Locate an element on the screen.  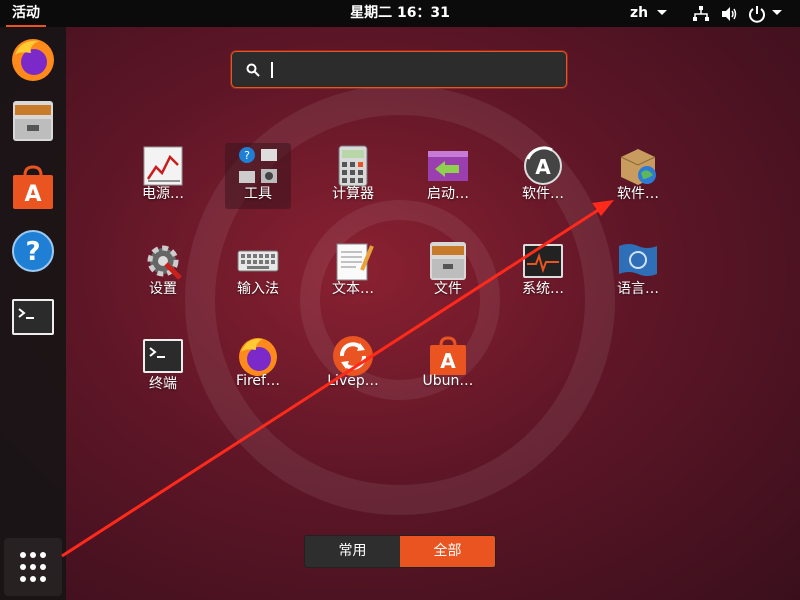
activities-button: 活动 is located at coordinates (26, 13).